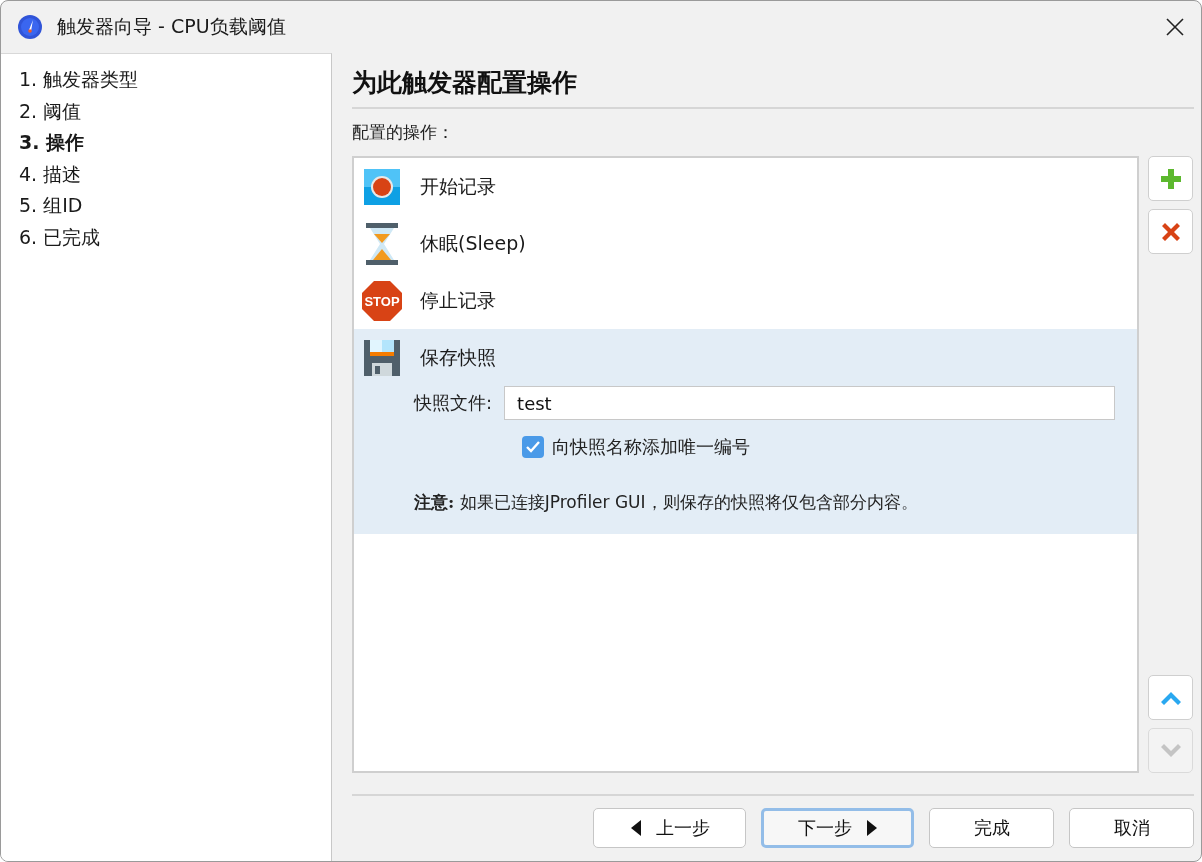  What do you see at coordinates (175, 206) in the screenshot?
I see `wizard-step: 5. 组ID` at bounding box center [175, 206].